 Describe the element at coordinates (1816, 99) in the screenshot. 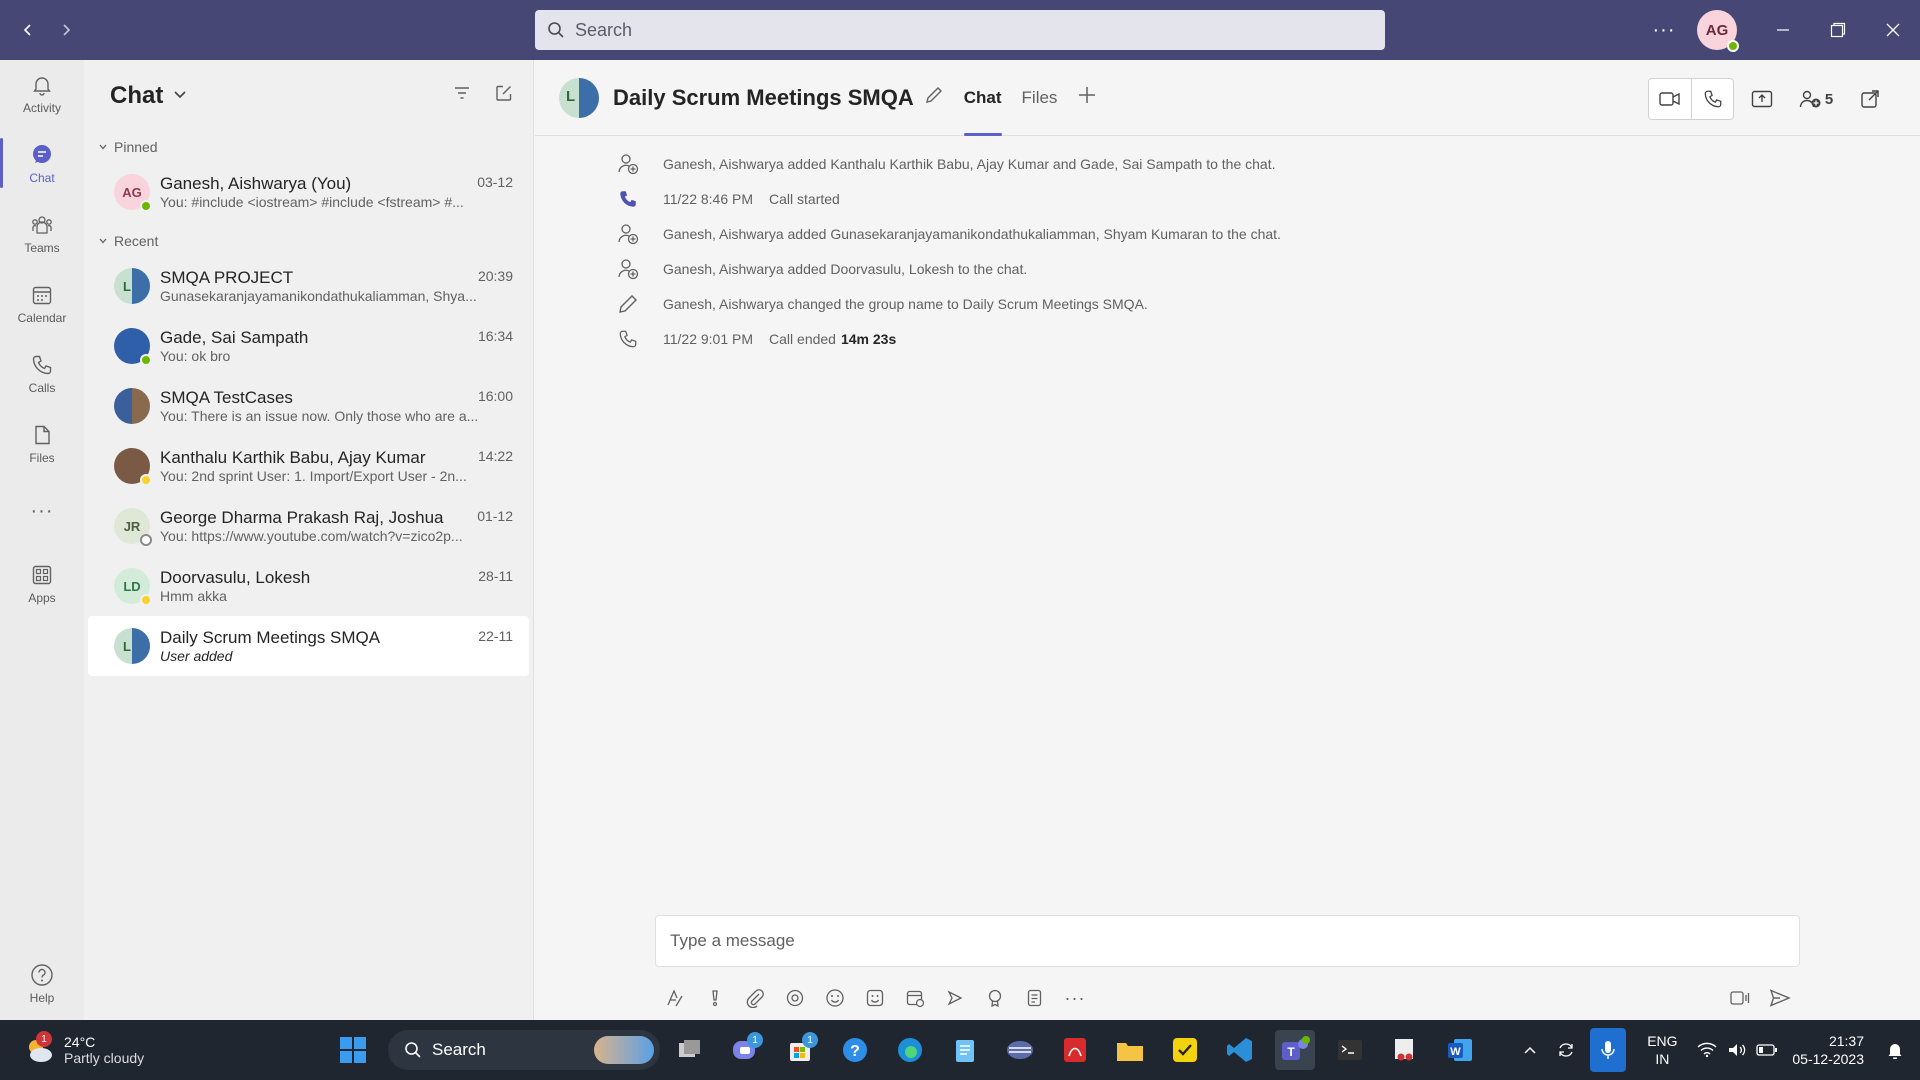

I see `participants-button: 5` at that location.